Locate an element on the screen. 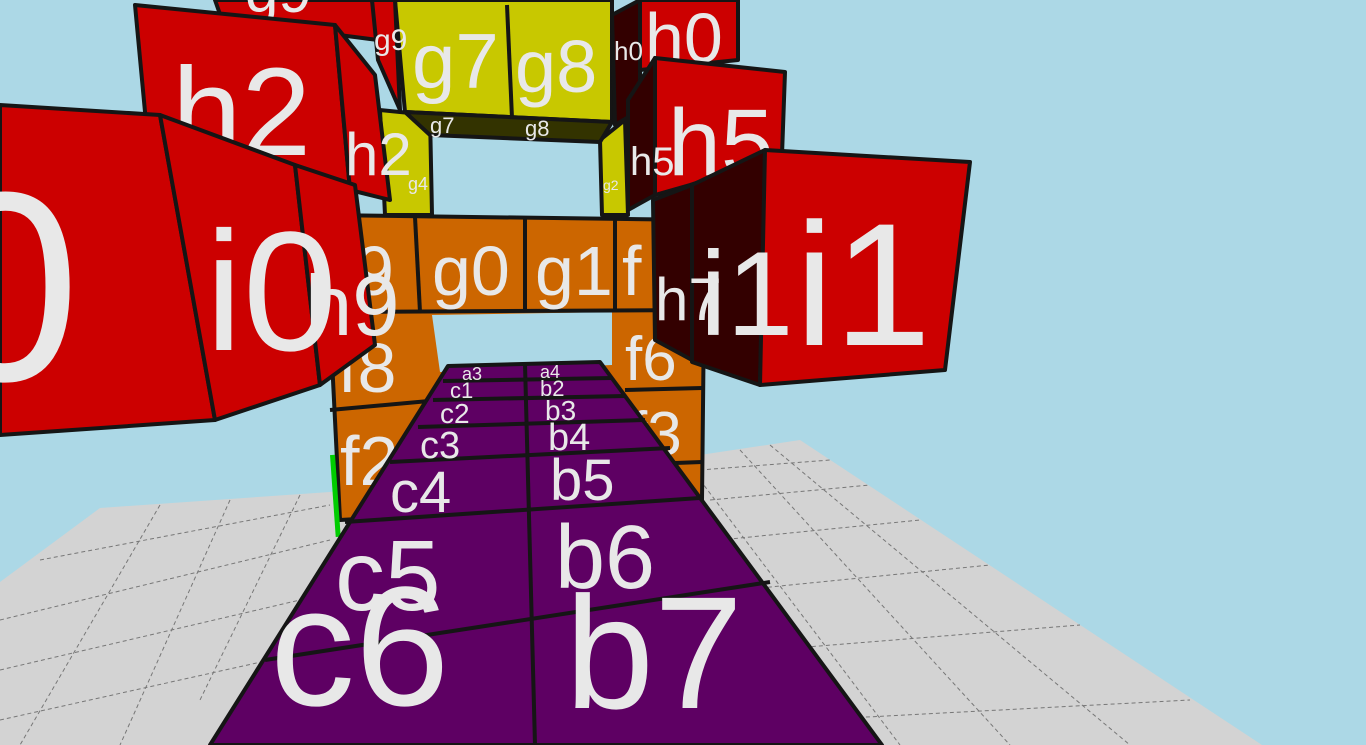 The height and width of the screenshot is (745, 1366). block-label-g7: g7 is located at coordinates (455, 61).